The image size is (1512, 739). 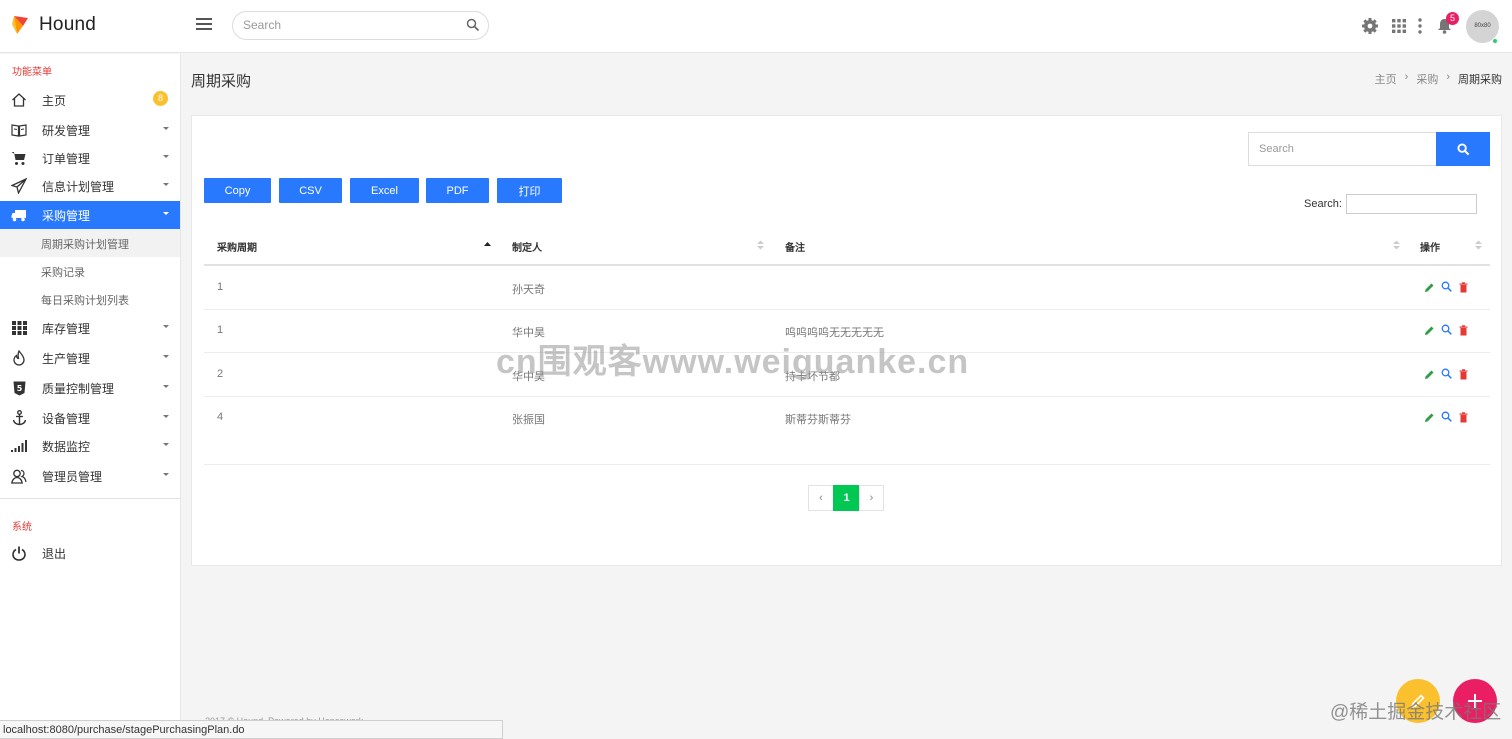 I want to click on page-title: 周期采购, so click(x=221, y=81).